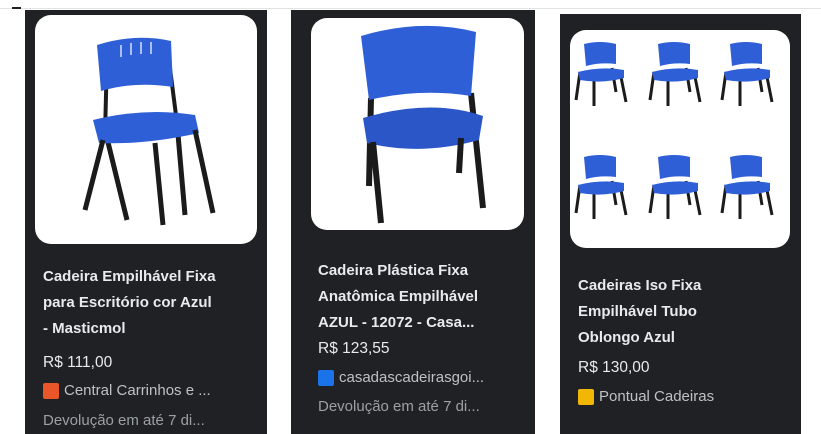  What do you see at coordinates (16, 8) in the screenshot?
I see `top-dash-mark` at bounding box center [16, 8].